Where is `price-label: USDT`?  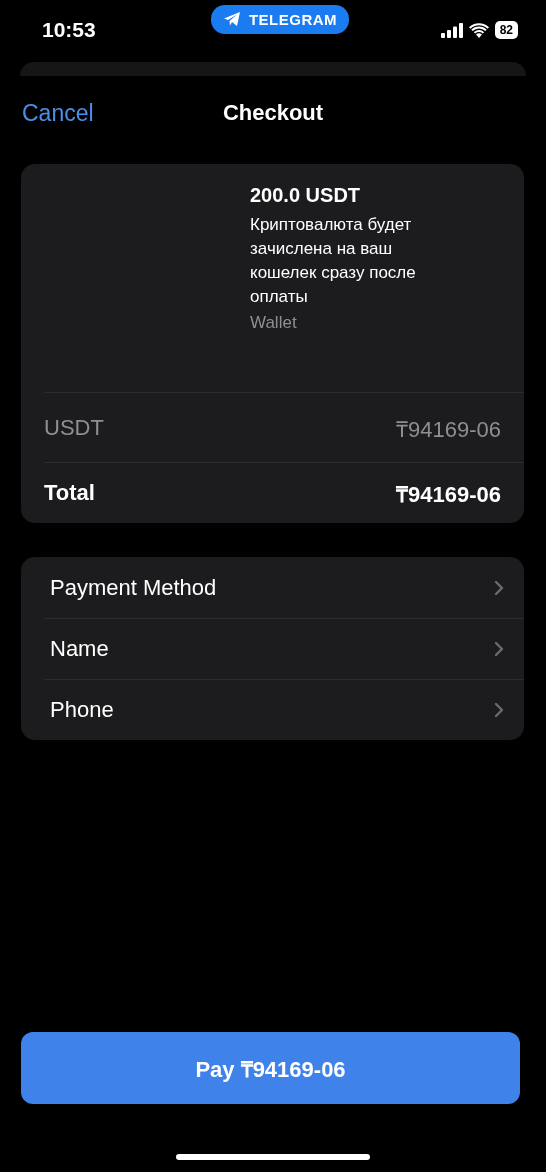
price-label: USDT is located at coordinates (74, 427).